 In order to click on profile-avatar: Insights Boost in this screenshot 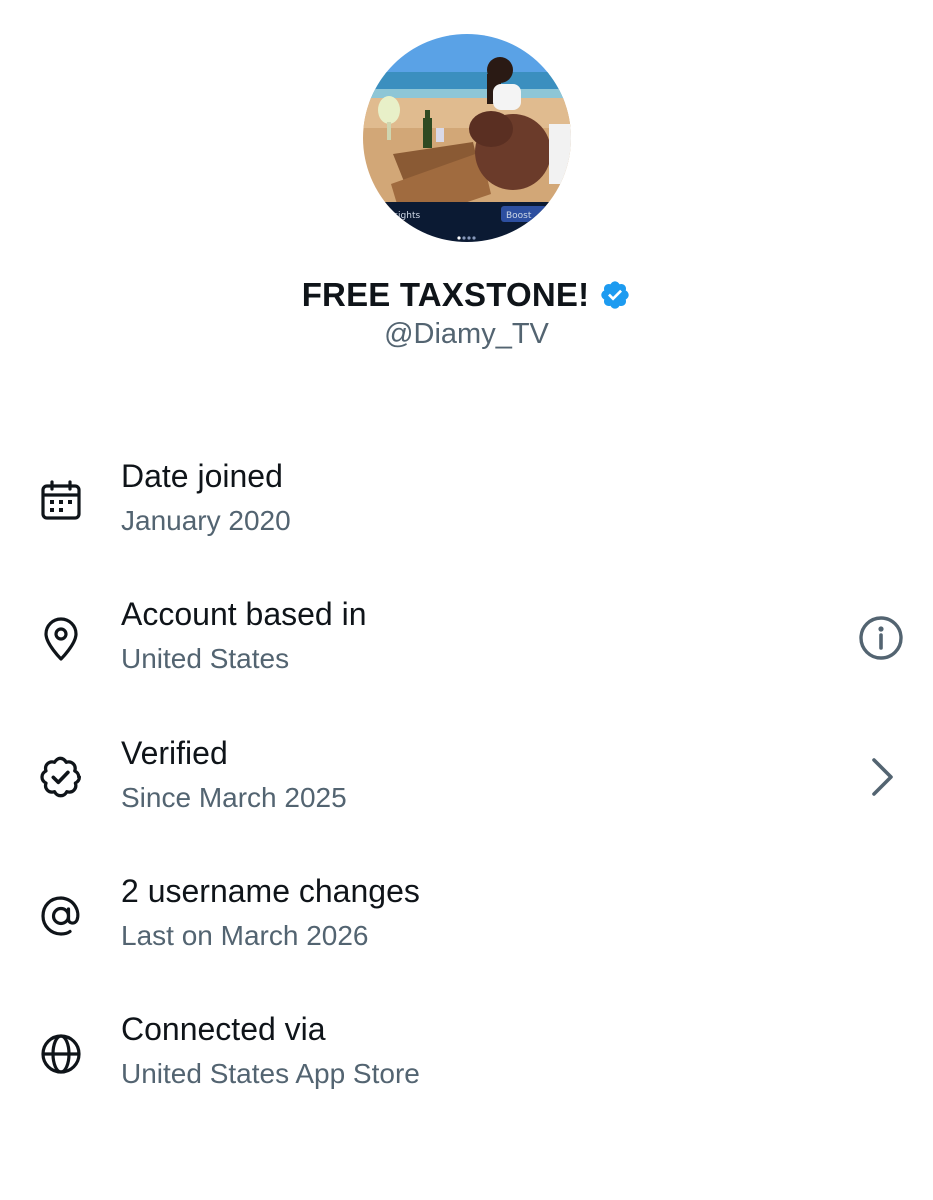, I will do `click(467, 138)`.